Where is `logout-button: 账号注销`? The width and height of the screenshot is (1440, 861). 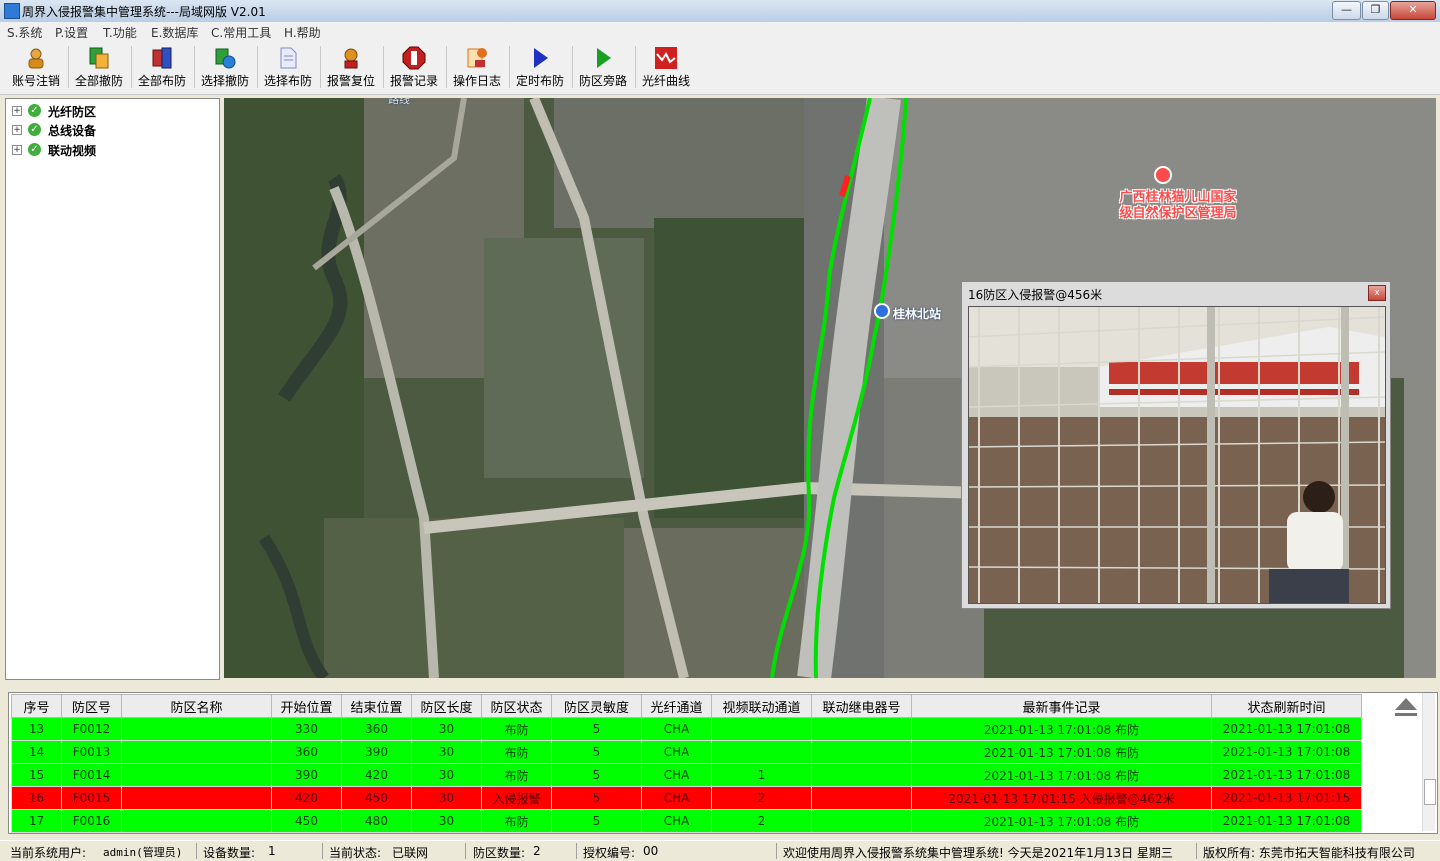
logout-button: 账号注销 is located at coordinates (36, 67).